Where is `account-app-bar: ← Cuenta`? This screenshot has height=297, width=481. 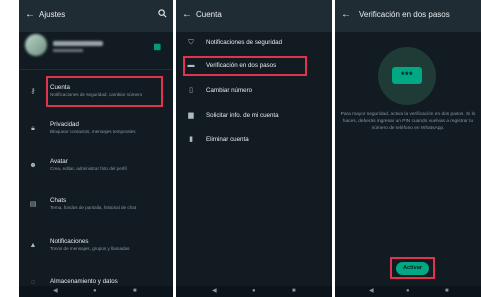 account-app-bar: ← Cuenta is located at coordinates (254, 16).